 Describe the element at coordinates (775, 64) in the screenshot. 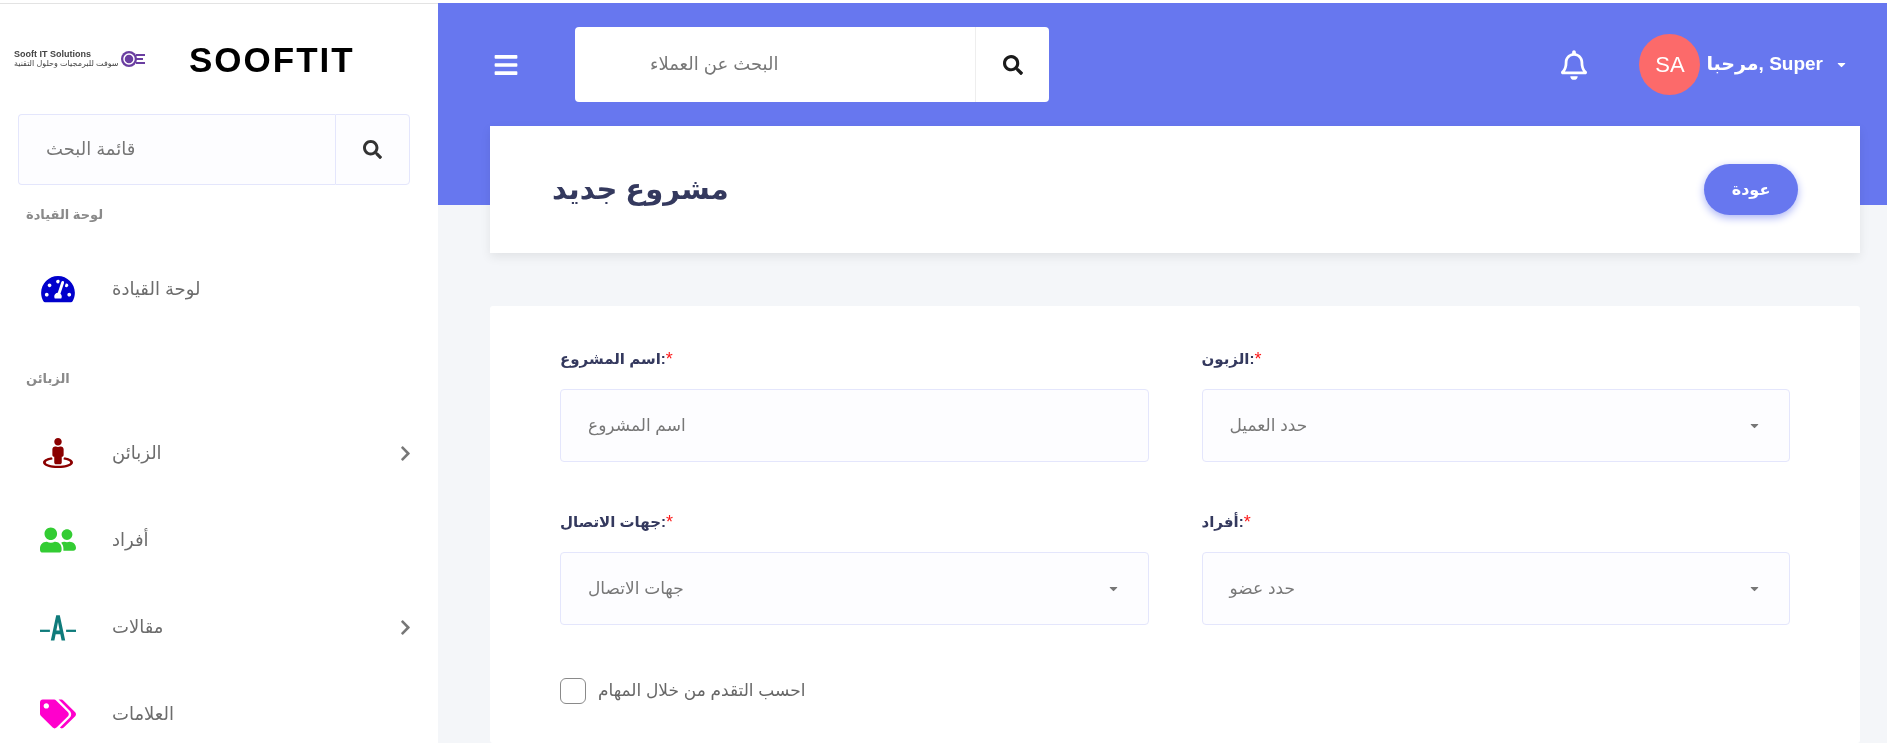

I see `customer-search-field: البحث عن العملاء` at that location.